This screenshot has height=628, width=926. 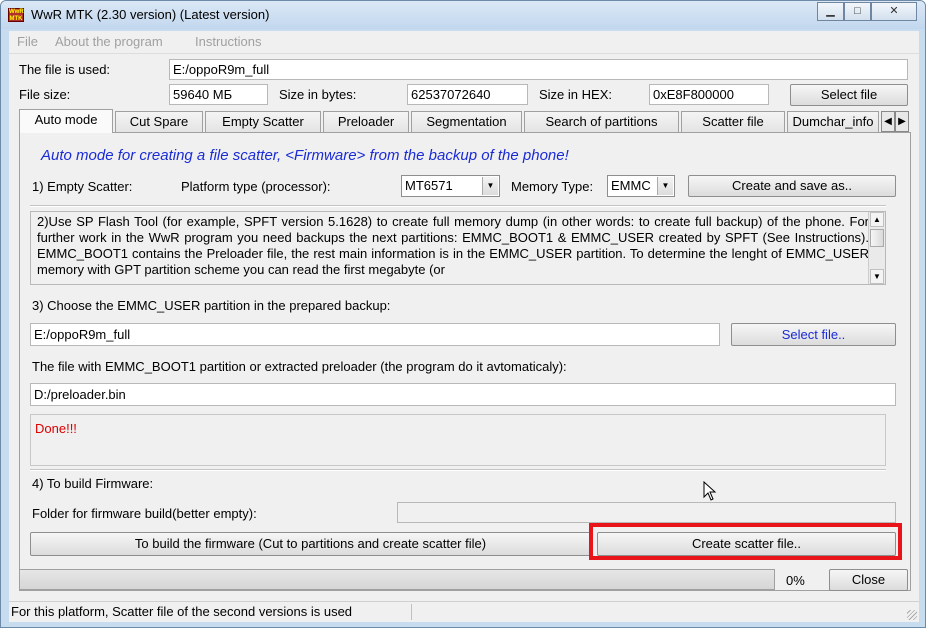 I want to click on status-divider, so click(x=411, y=612).